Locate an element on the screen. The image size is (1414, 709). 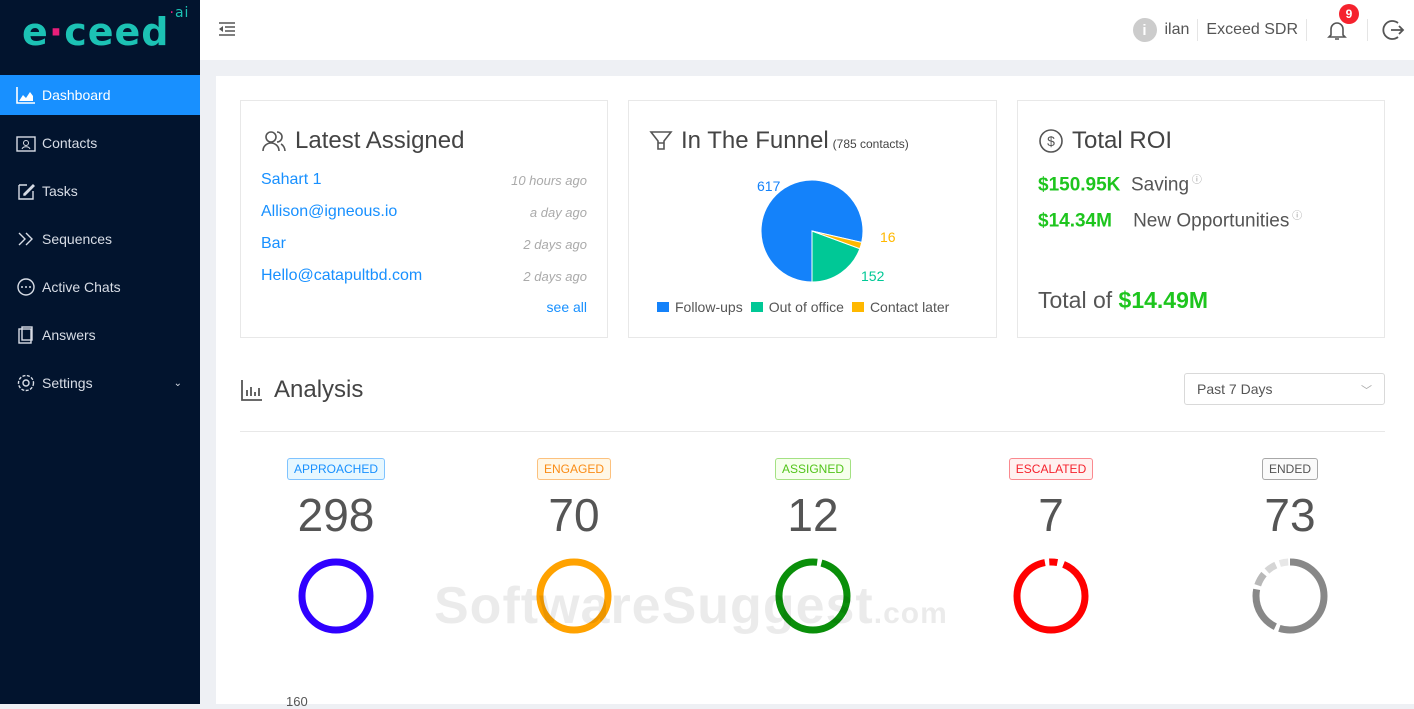
y-axis-tick: 160 is located at coordinates (297, 701).